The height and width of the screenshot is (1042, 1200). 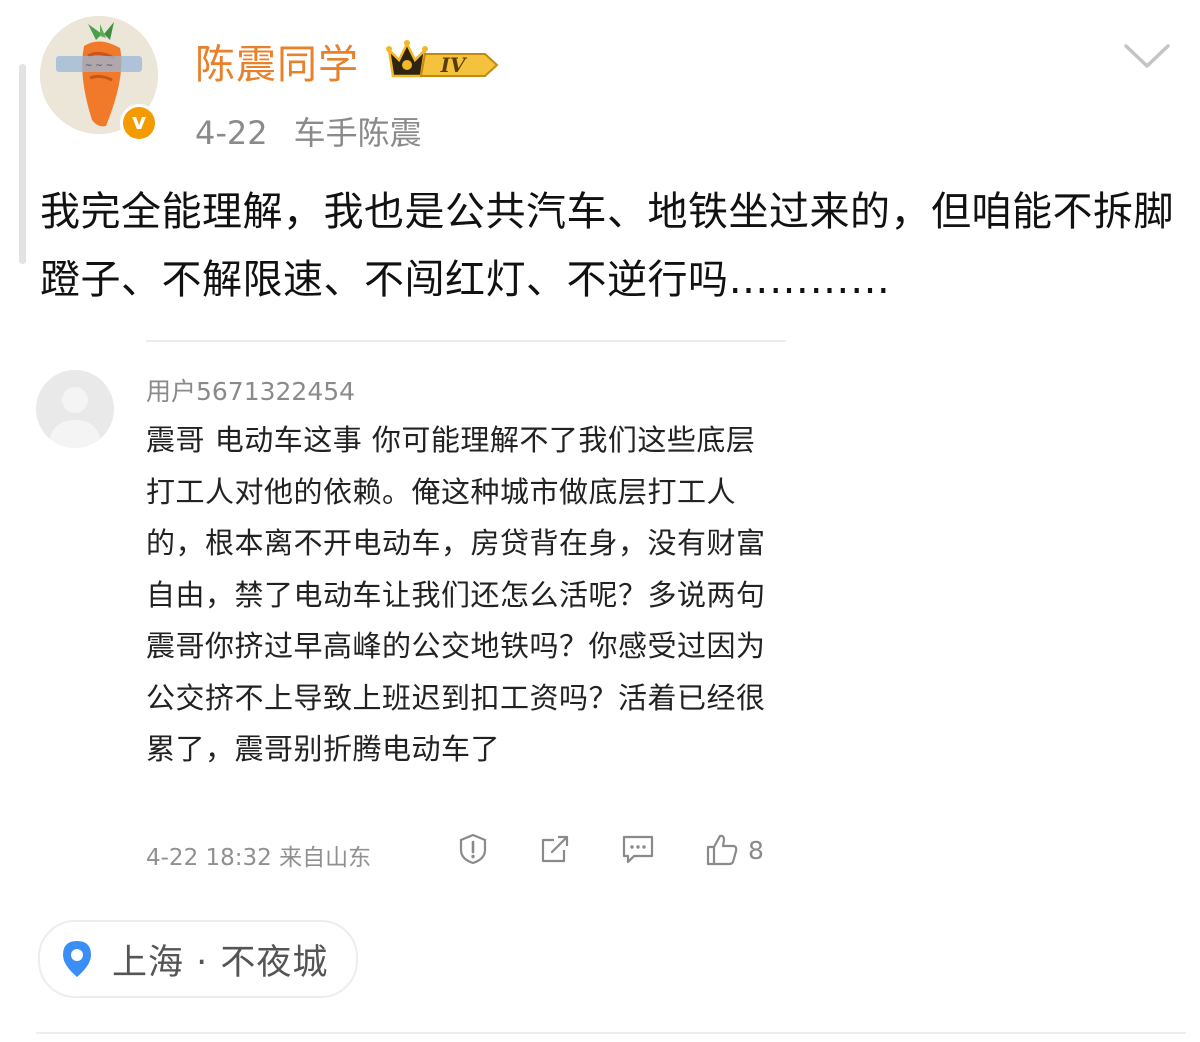 I want to click on comment-meta: 4-22 18:32 来自山东, so click(x=258, y=855).